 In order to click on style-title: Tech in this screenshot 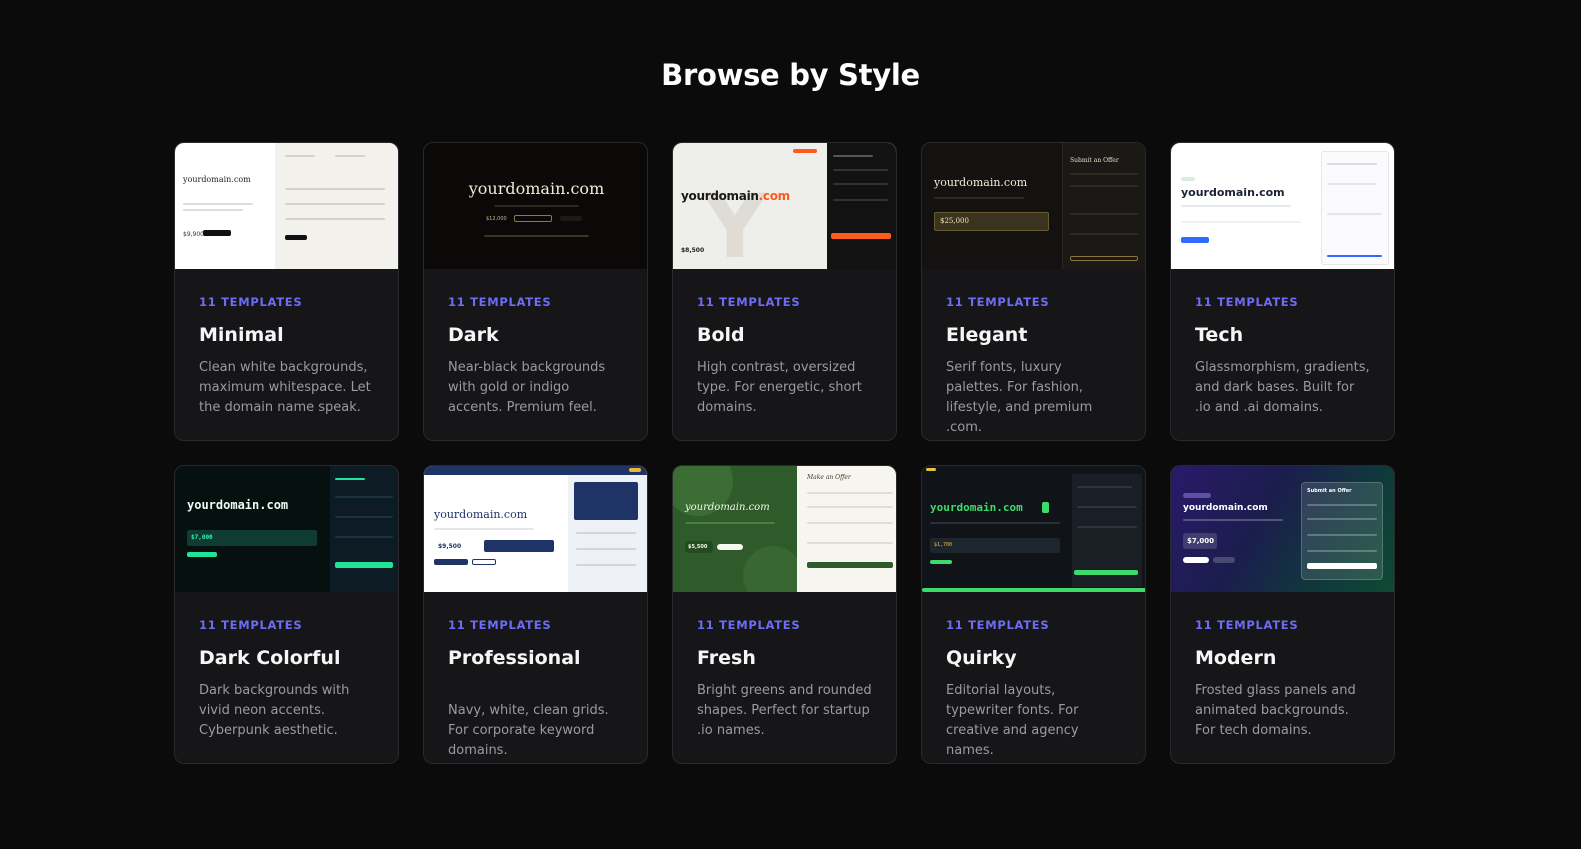, I will do `click(1219, 335)`.